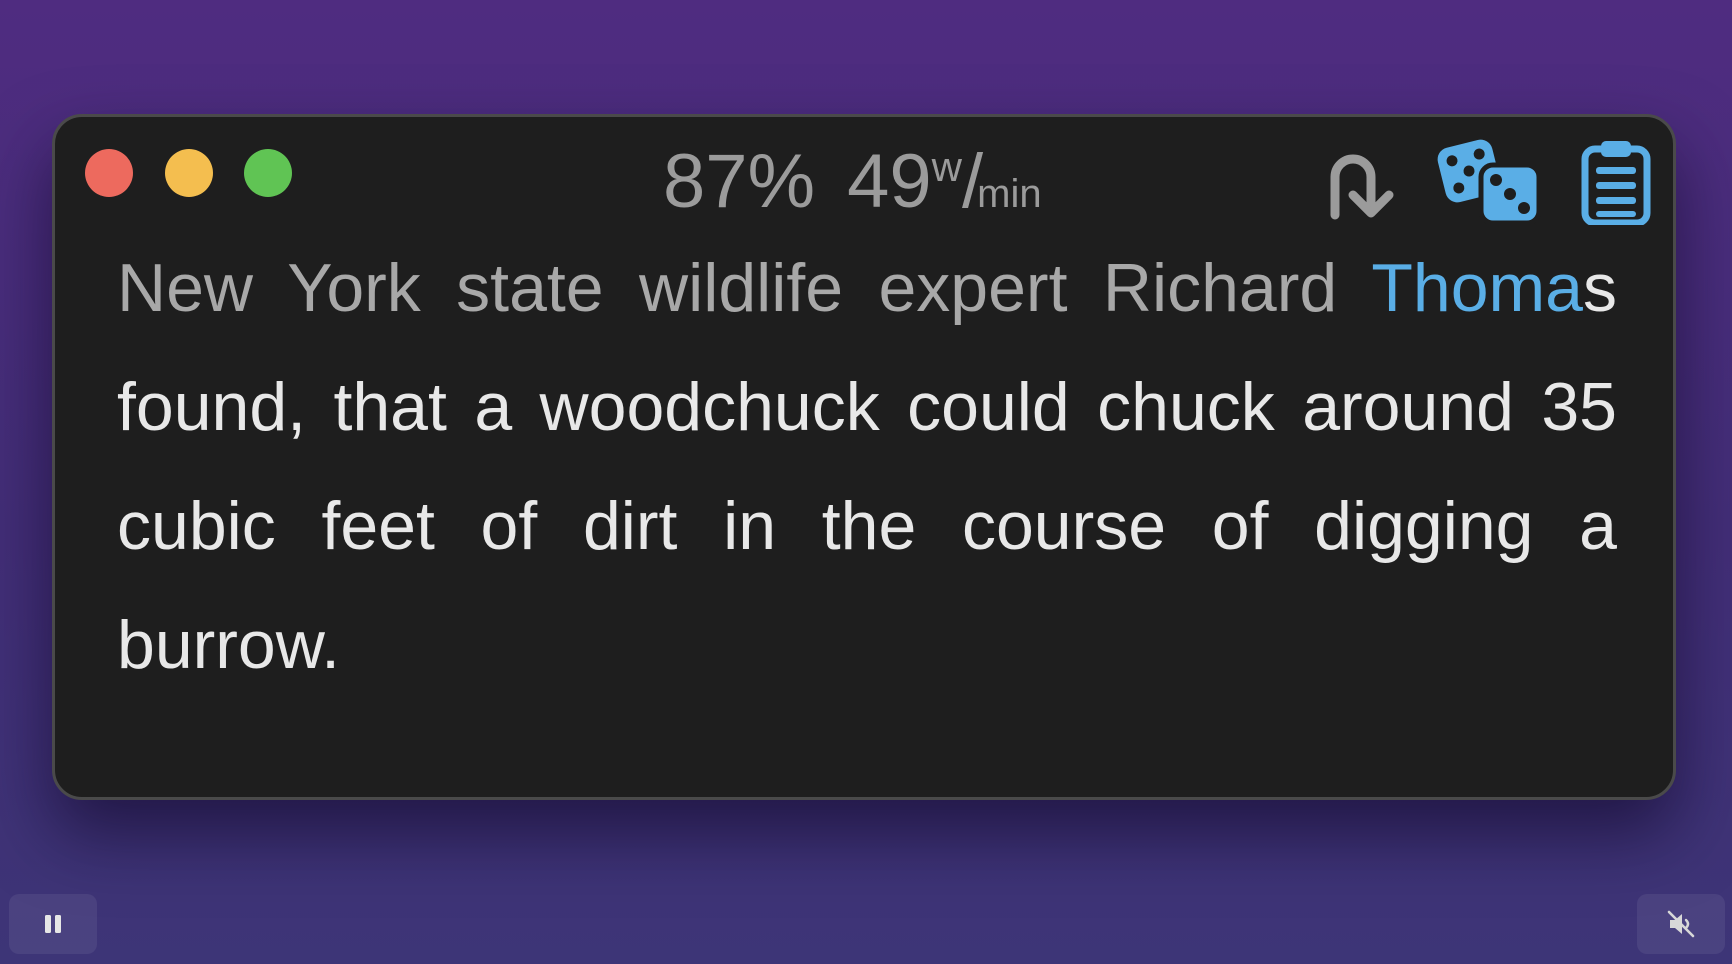  I want to click on close-icon, so click(109, 173).